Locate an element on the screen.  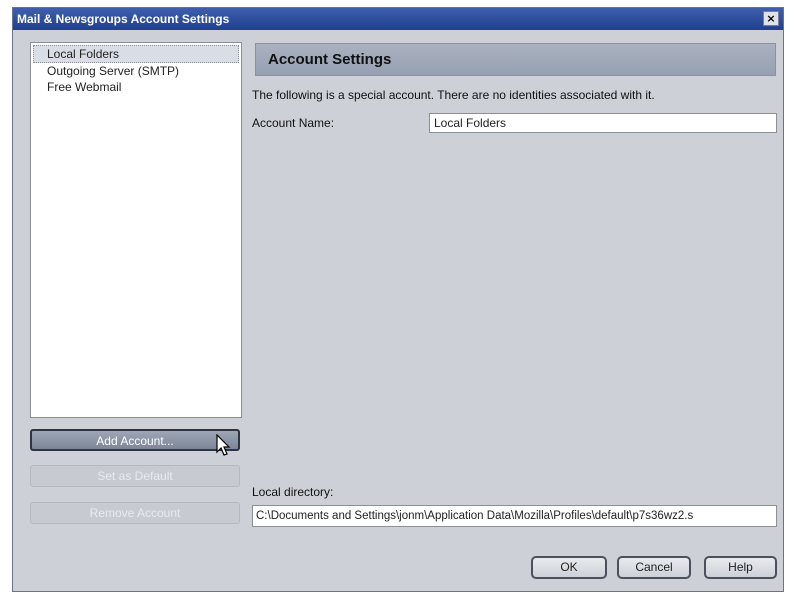
remove-account-button: Remove Account is located at coordinates (135, 513).